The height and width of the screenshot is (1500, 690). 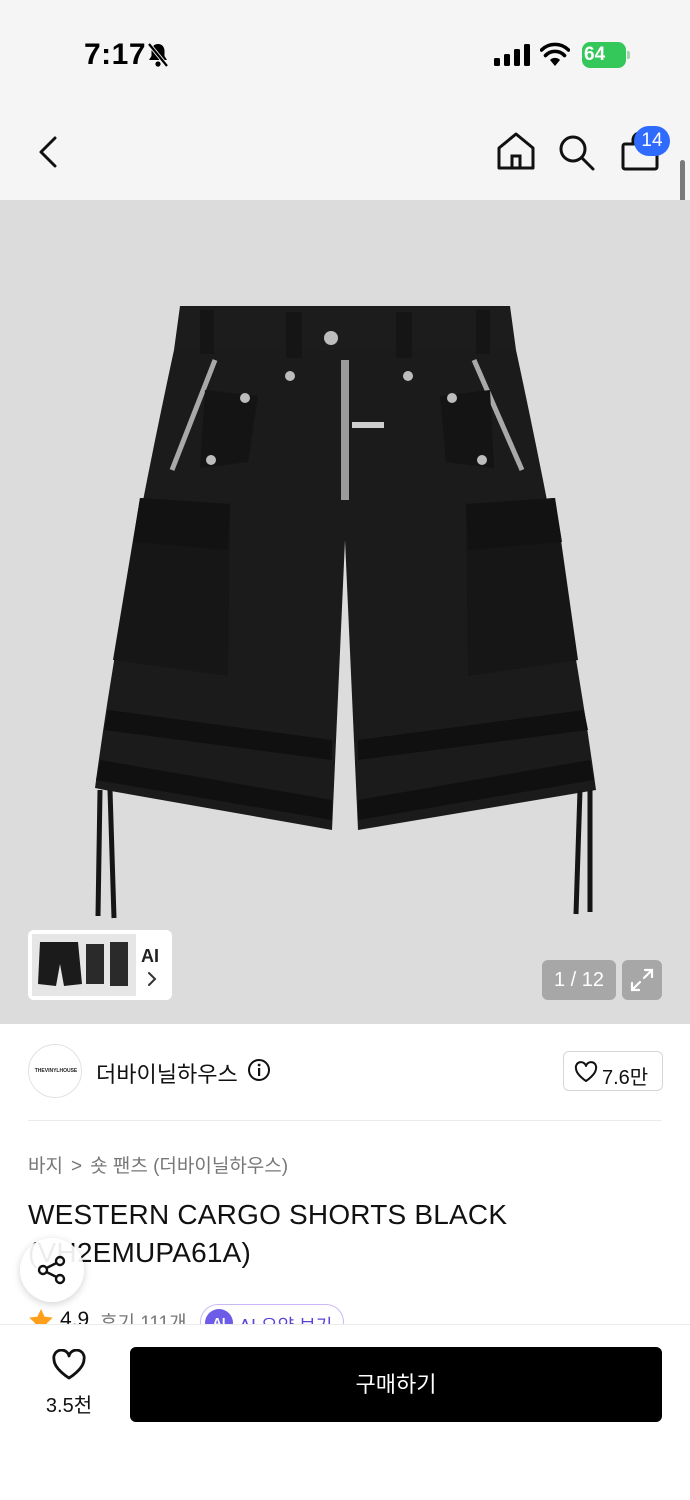 I want to click on ai-image-thumbnail: AI, so click(x=100, y=965).